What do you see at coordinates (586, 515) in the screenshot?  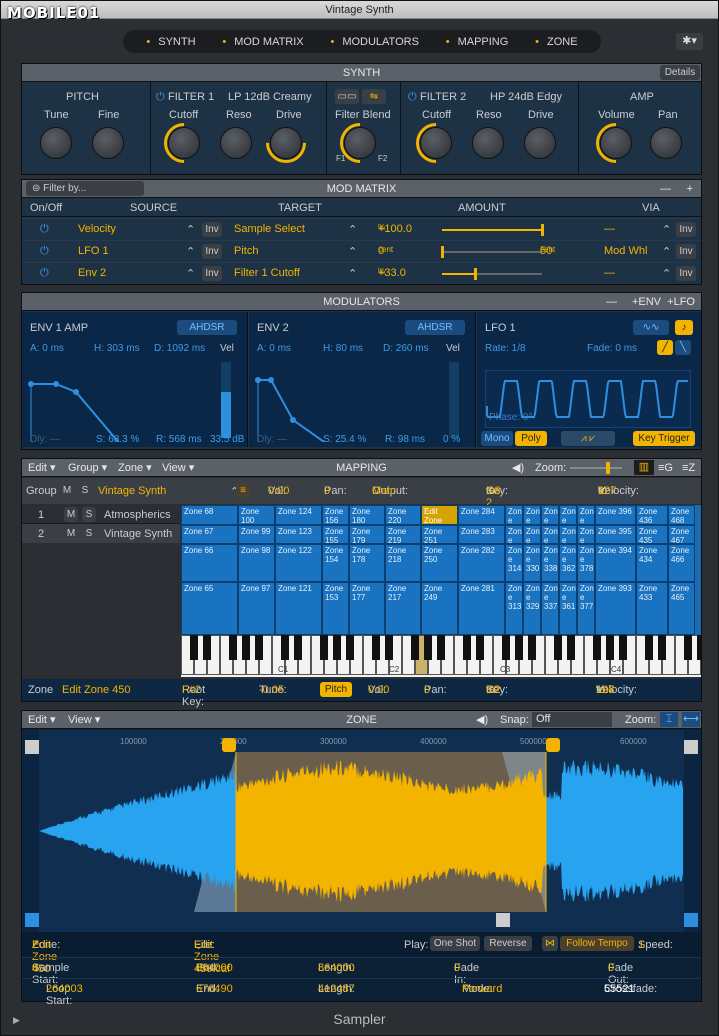 I see `zone-cell: Zon e 380` at bounding box center [586, 515].